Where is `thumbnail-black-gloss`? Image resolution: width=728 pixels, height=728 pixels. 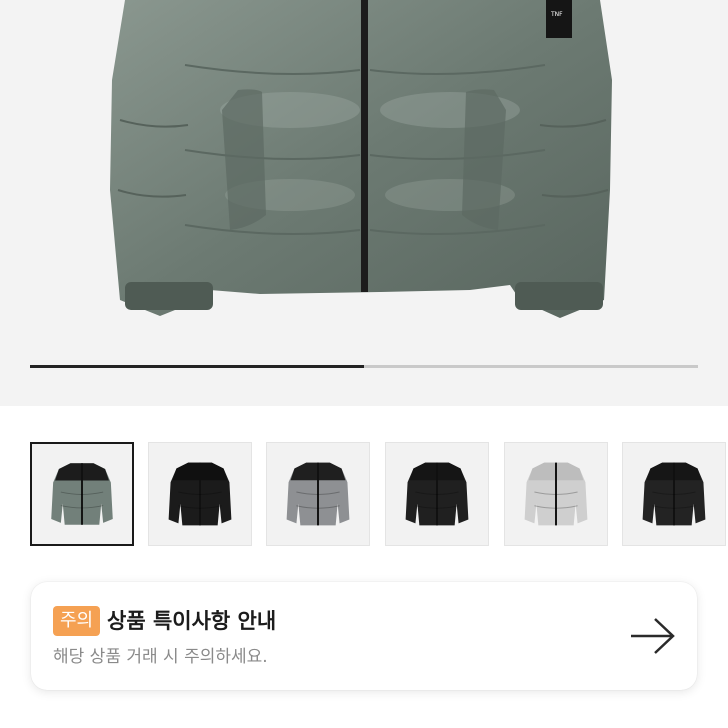 thumbnail-black-gloss is located at coordinates (200, 494).